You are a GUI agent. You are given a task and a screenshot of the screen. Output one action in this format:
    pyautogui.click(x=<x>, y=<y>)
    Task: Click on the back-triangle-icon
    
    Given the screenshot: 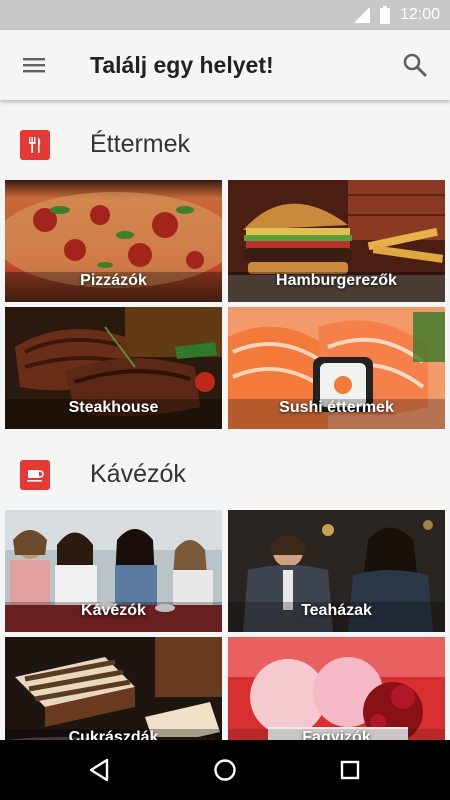 What is the action you would take?
    pyautogui.click(x=99, y=770)
    